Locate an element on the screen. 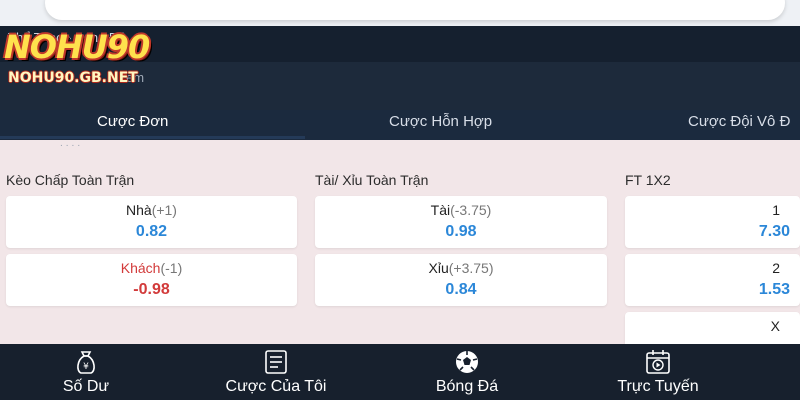 The height and width of the screenshot is (400, 800). odds-label: Xỉu(+3.75) is located at coordinates (461, 268).